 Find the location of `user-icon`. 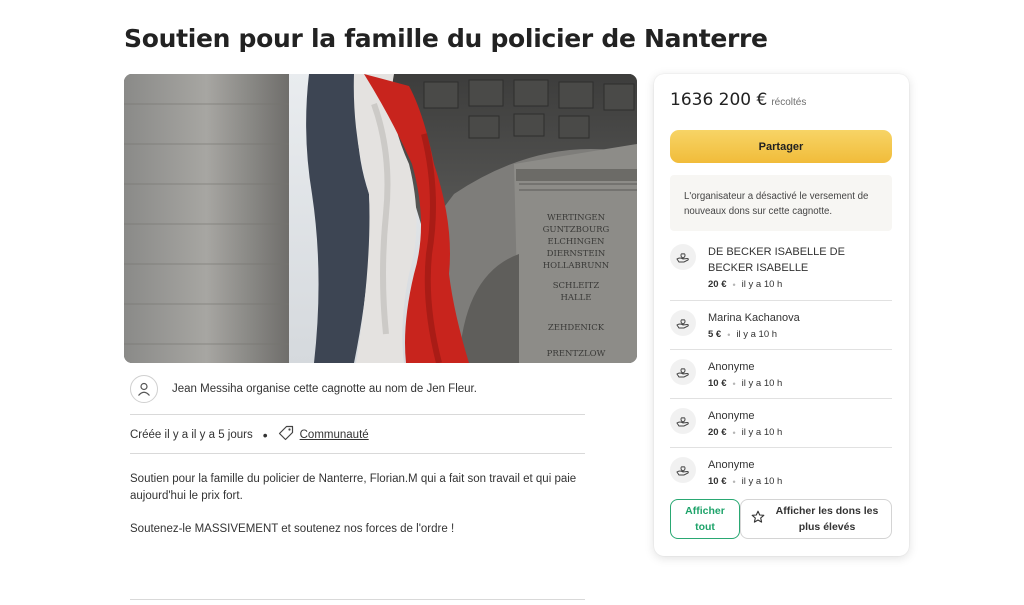

user-icon is located at coordinates (144, 389).